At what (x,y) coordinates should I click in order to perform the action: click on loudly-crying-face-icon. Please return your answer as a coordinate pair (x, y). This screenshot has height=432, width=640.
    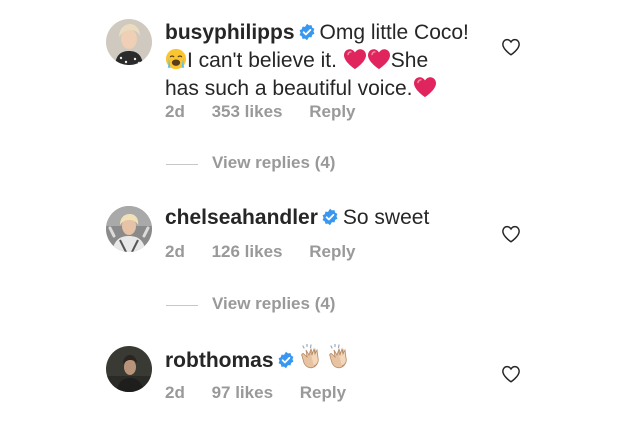
    Looking at the image, I should click on (176, 59).